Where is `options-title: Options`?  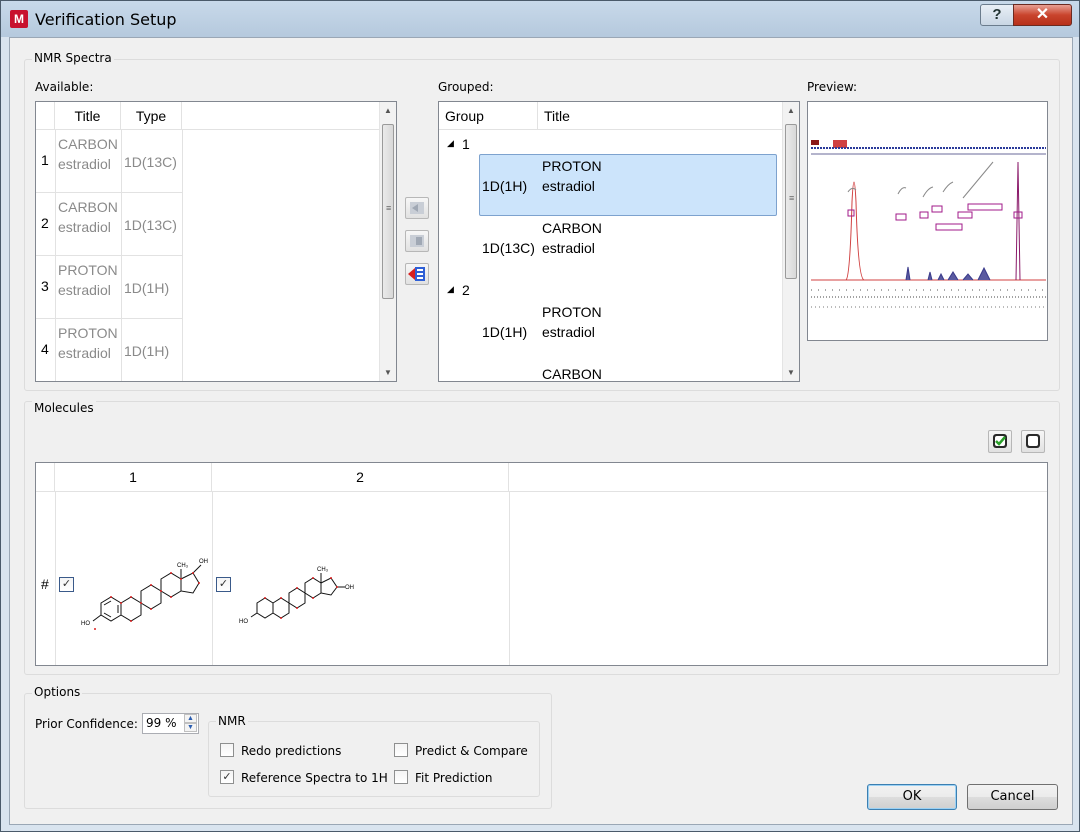
options-title: Options is located at coordinates (57, 692).